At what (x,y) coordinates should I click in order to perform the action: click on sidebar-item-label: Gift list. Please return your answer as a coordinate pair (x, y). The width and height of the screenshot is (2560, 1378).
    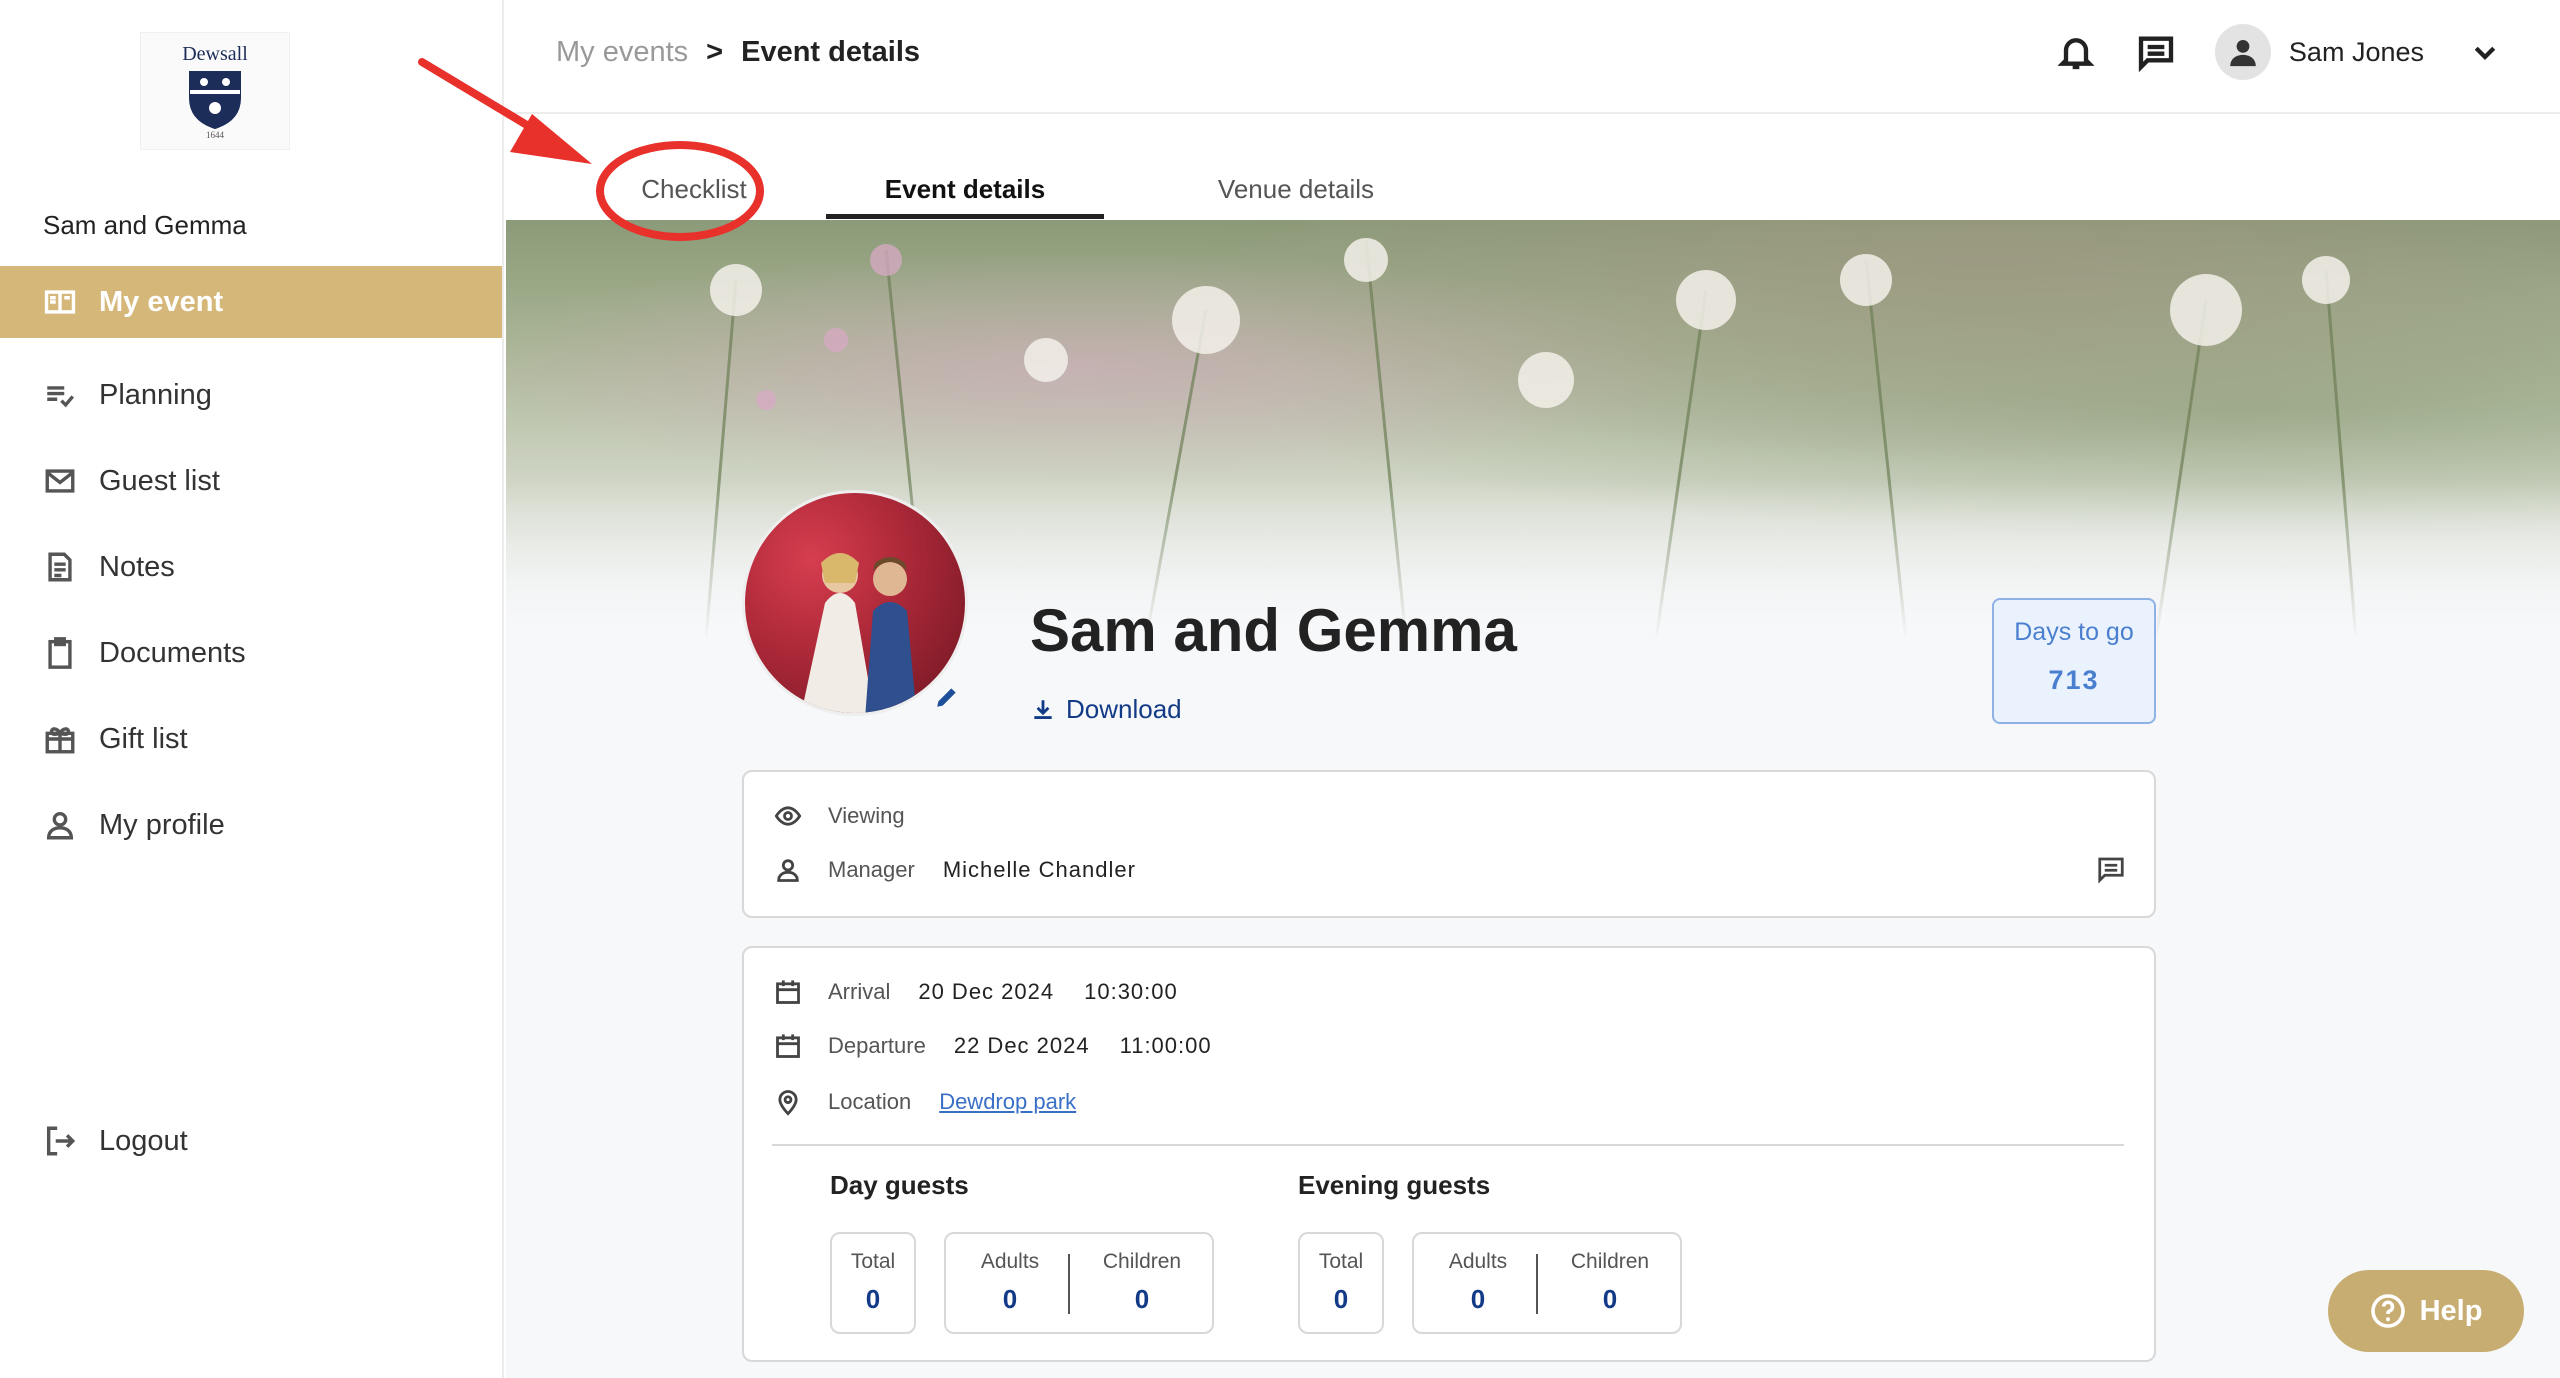
    Looking at the image, I should click on (143, 738).